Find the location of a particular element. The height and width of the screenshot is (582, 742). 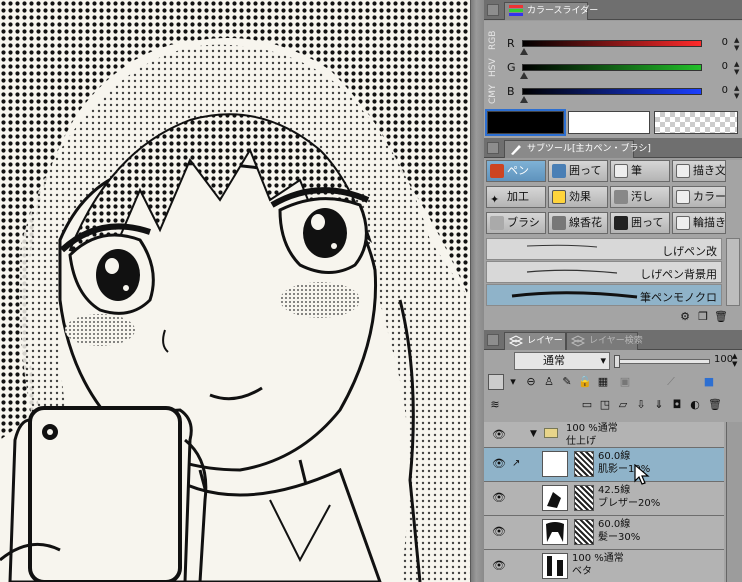

subtool-brush: 筆 is located at coordinates (640, 171).